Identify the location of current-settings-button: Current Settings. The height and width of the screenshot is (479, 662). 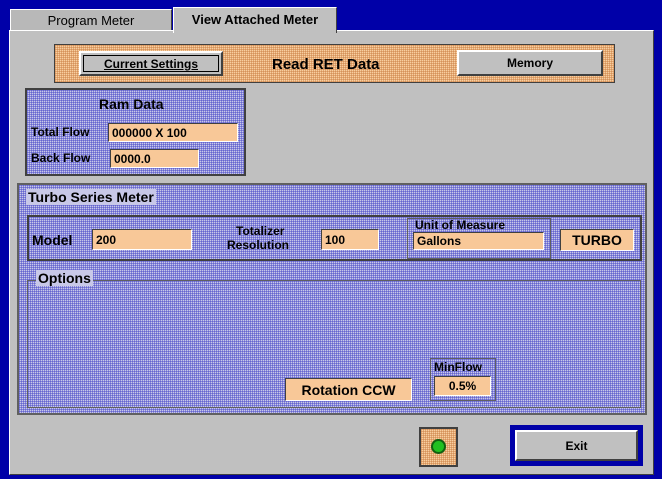
(151, 63).